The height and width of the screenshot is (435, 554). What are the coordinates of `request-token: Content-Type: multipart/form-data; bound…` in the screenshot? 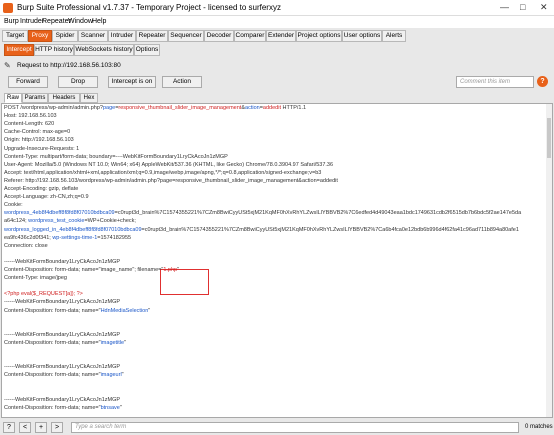 It's located at (116, 156).